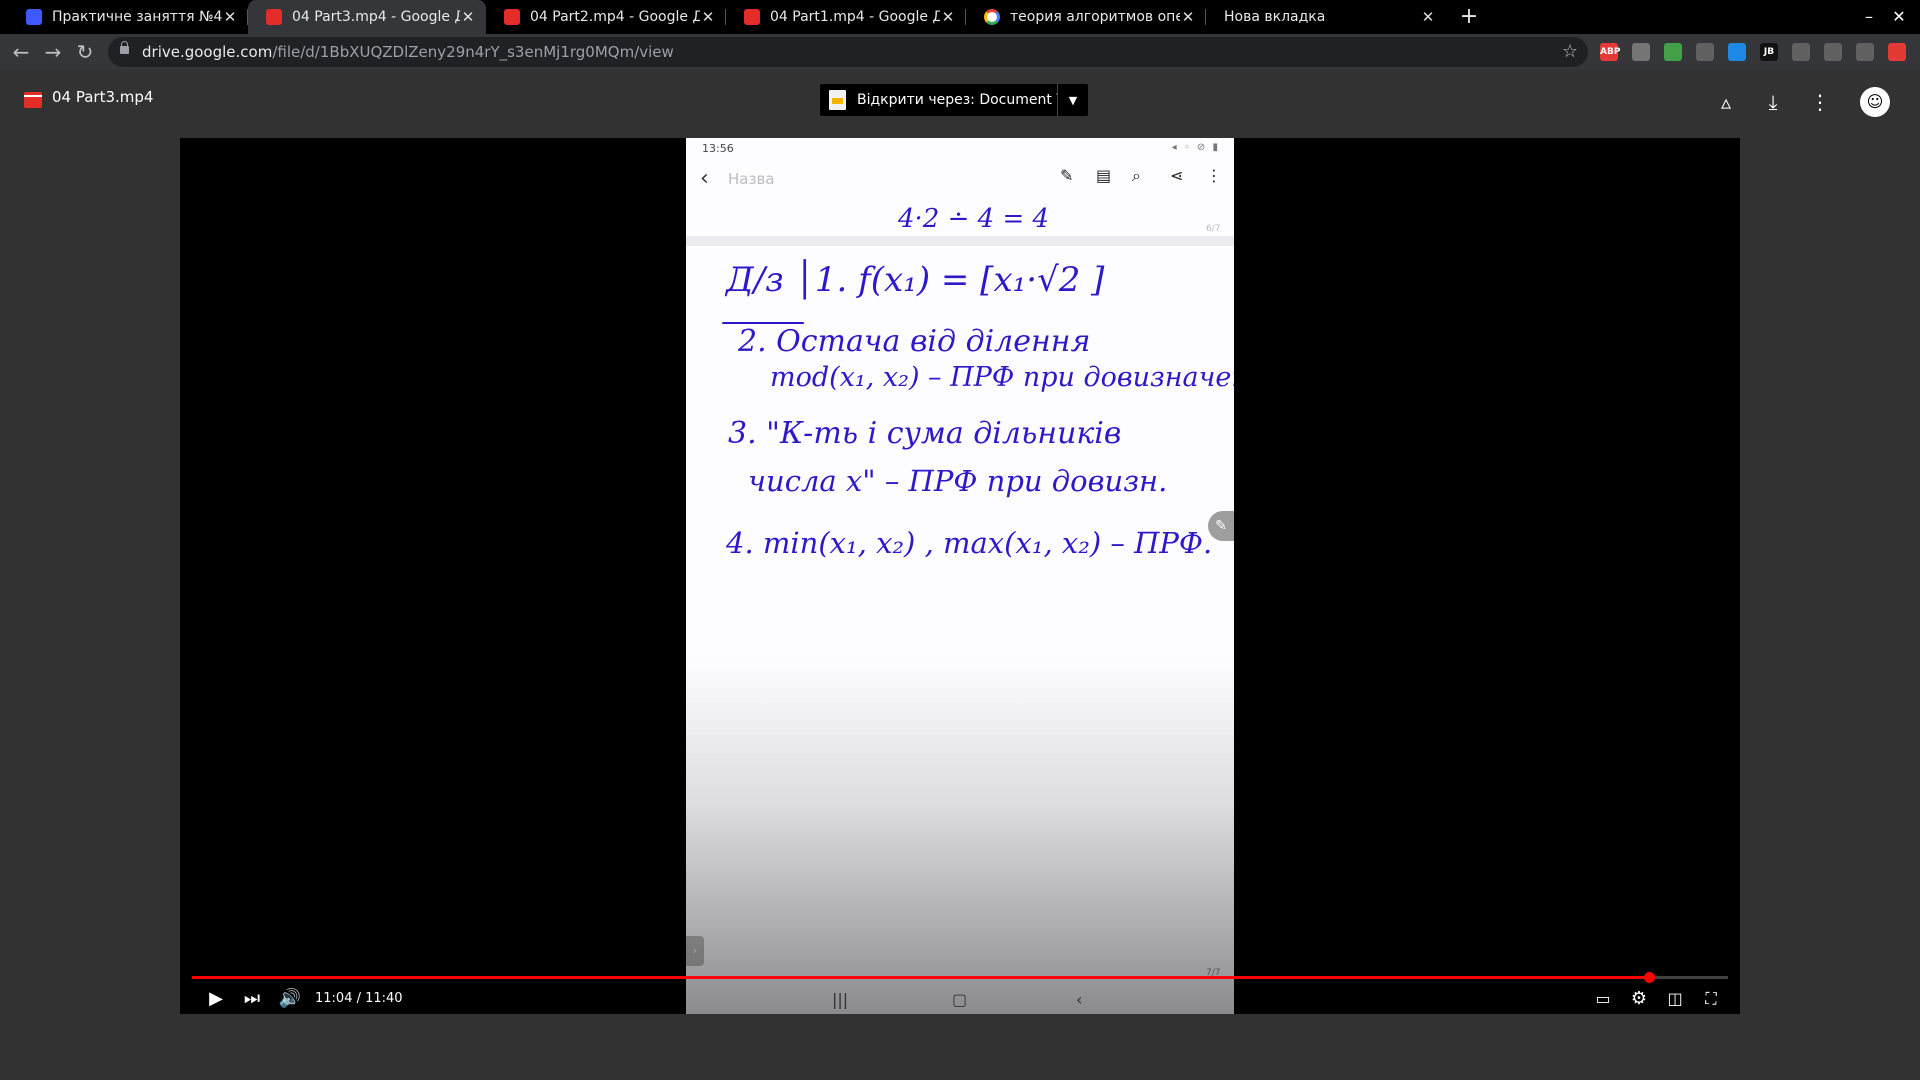 This screenshot has width=1920, height=1080. What do you see at coordinates (1675, 999) in the screenshot?
I see `miniplayer-icon: ◫` at bounding box center [1675, 999].